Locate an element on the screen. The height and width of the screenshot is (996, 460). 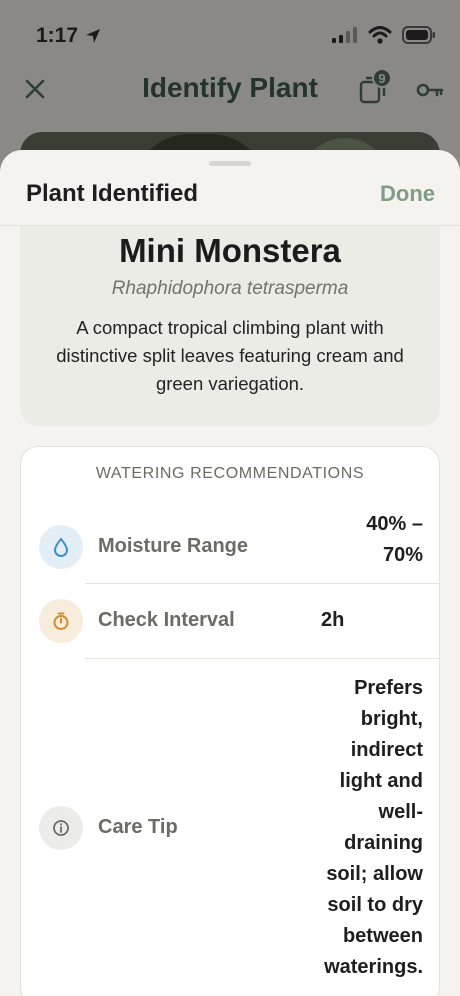
sheet-title: Plant Identified is located at coordinates (112, 193).